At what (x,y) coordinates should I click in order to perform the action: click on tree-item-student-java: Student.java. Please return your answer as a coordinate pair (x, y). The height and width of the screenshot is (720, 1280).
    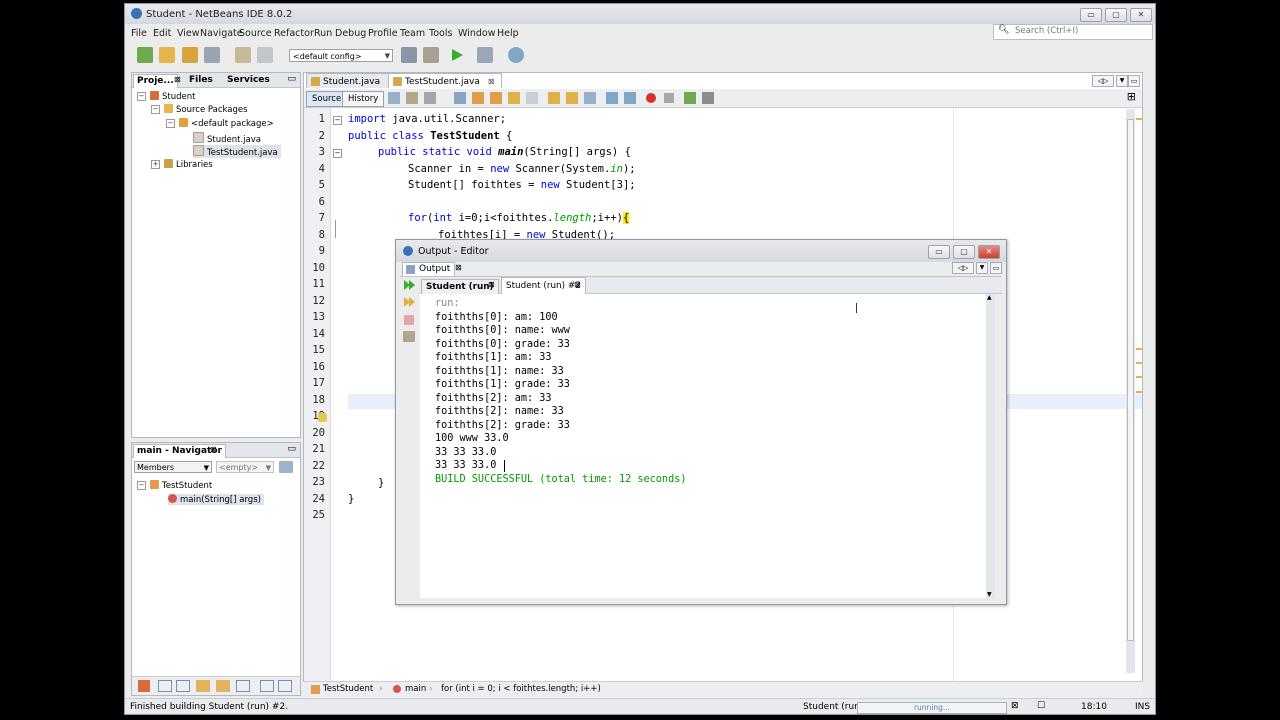
    Looking at the image, I should click on (227, 138).